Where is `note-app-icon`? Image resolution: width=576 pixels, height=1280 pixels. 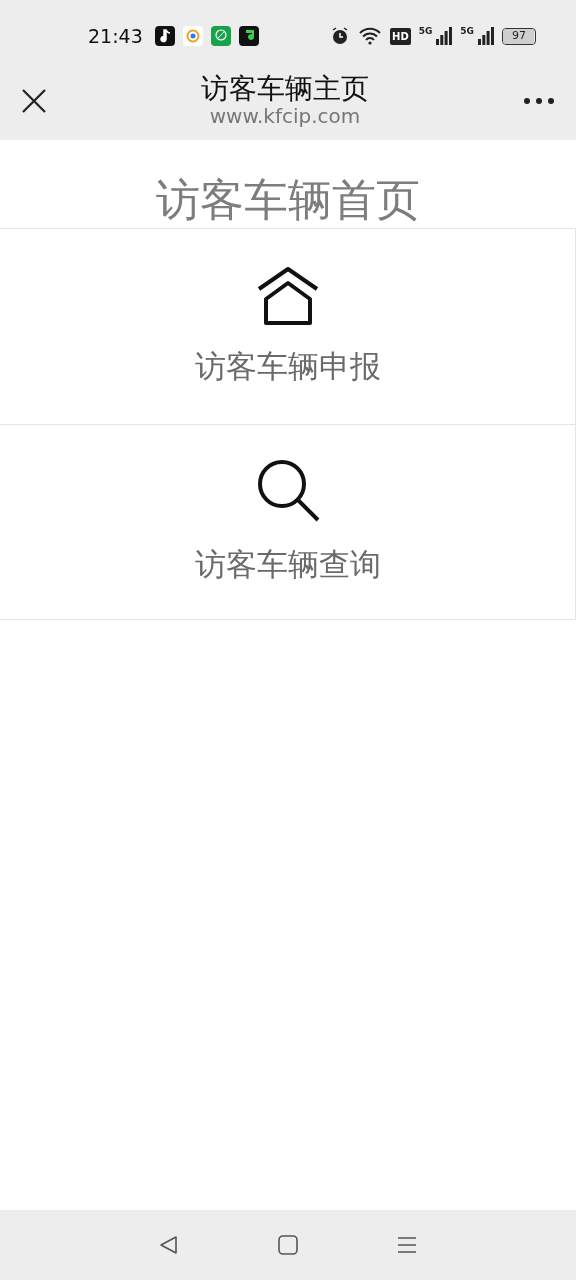
note-app-icon is located at coordinates (248, 36).